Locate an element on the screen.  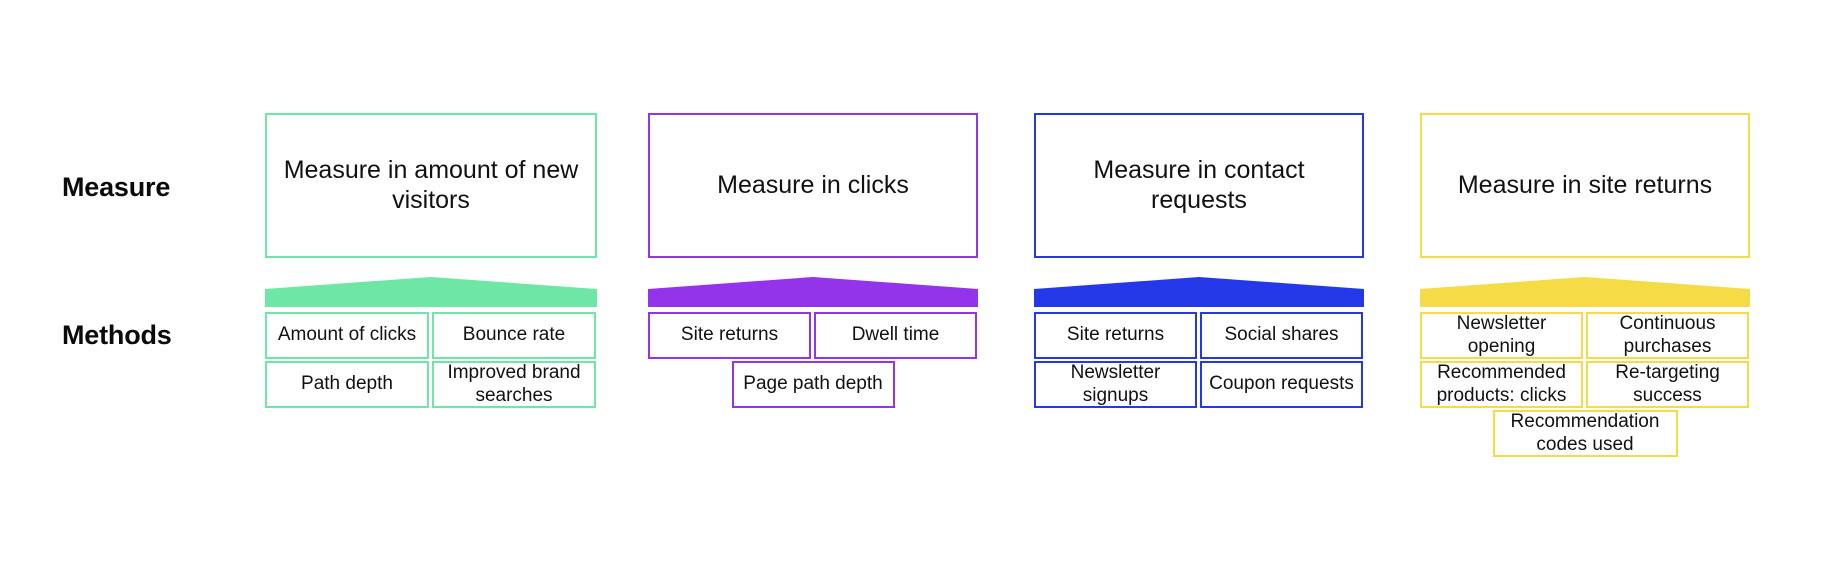
method-box-label: Page path depth is located at coordinates (813, 384).